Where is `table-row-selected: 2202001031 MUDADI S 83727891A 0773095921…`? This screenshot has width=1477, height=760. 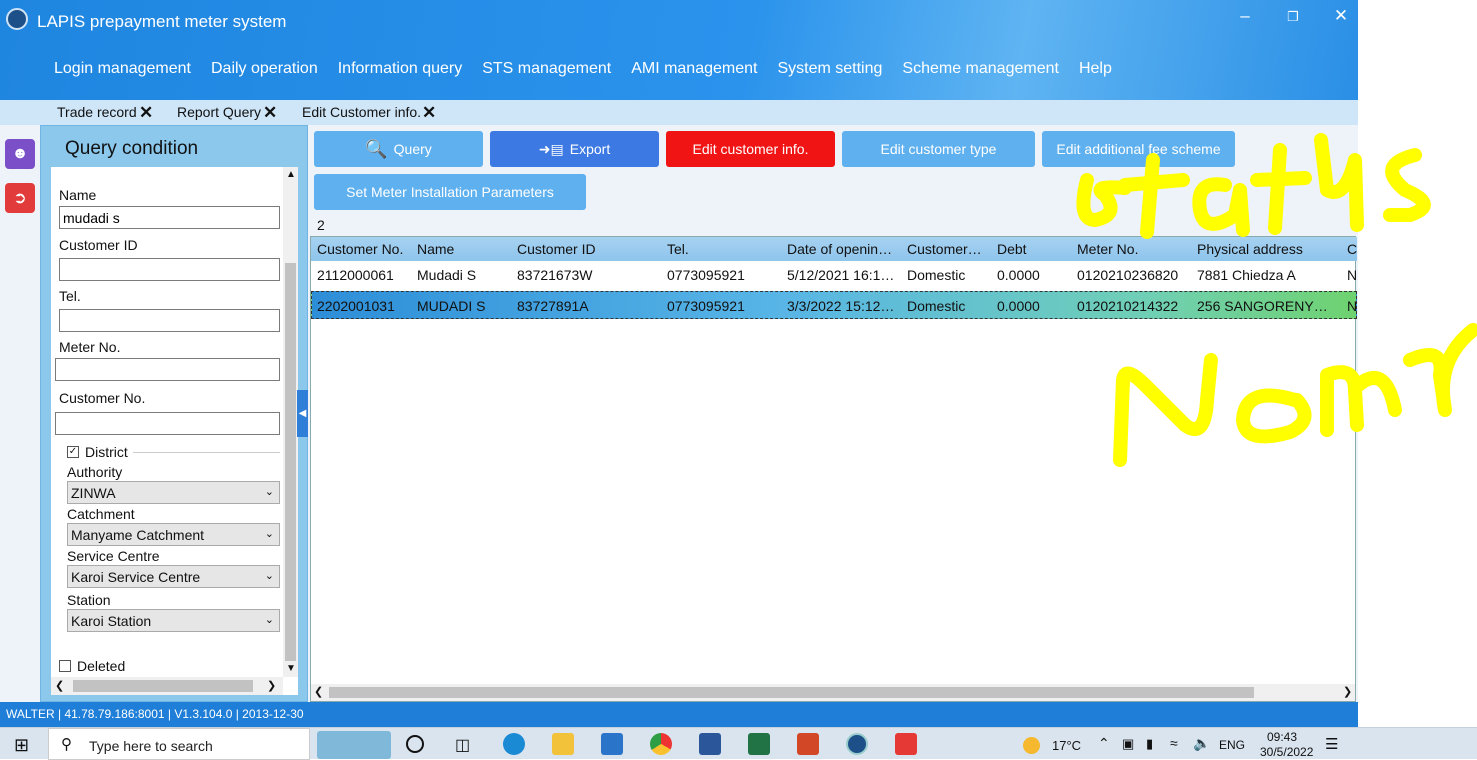
table-row-selected: 2202001031 MUDADI S 83727891A 0773095921… is located at coordinates (834, 305).